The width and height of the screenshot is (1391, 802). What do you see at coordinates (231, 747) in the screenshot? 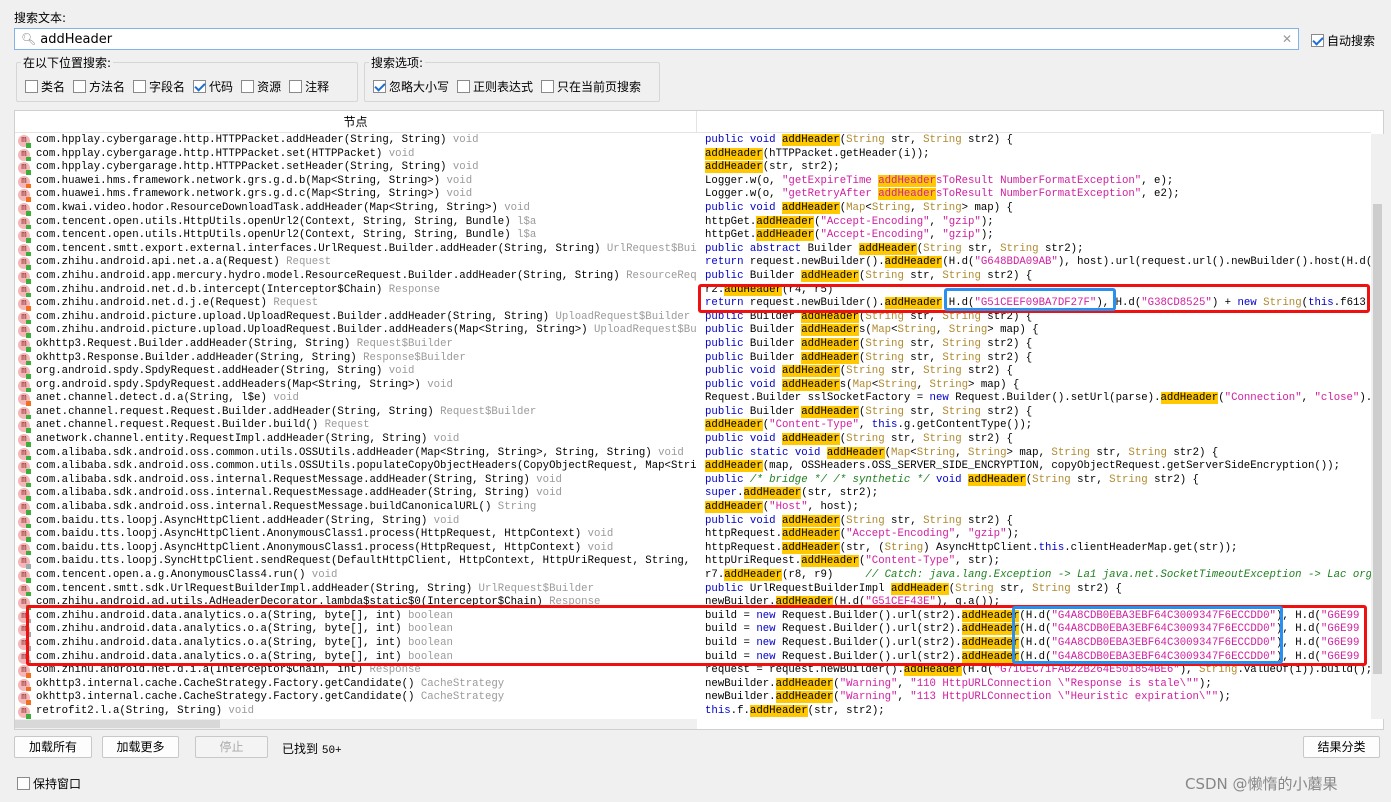
I see `stop-button: 停止` at bounding box center [231, 747].